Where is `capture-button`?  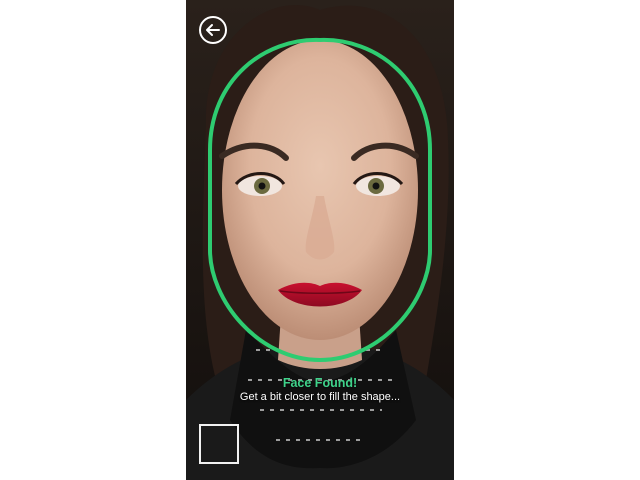
capture-button is located at coordinates (219, 444).